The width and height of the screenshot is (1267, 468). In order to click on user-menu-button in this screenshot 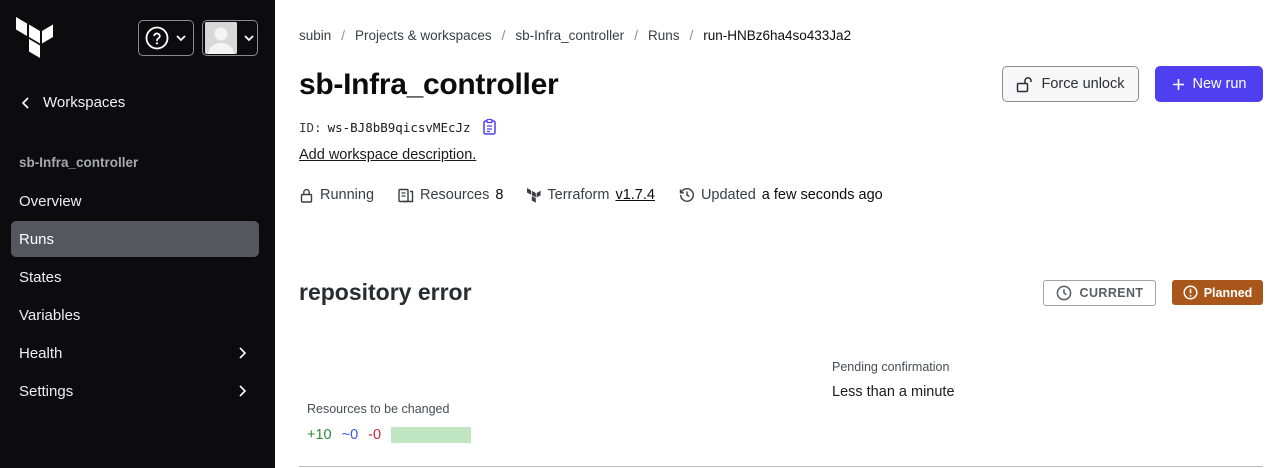, I will do `click(230, 38)`.